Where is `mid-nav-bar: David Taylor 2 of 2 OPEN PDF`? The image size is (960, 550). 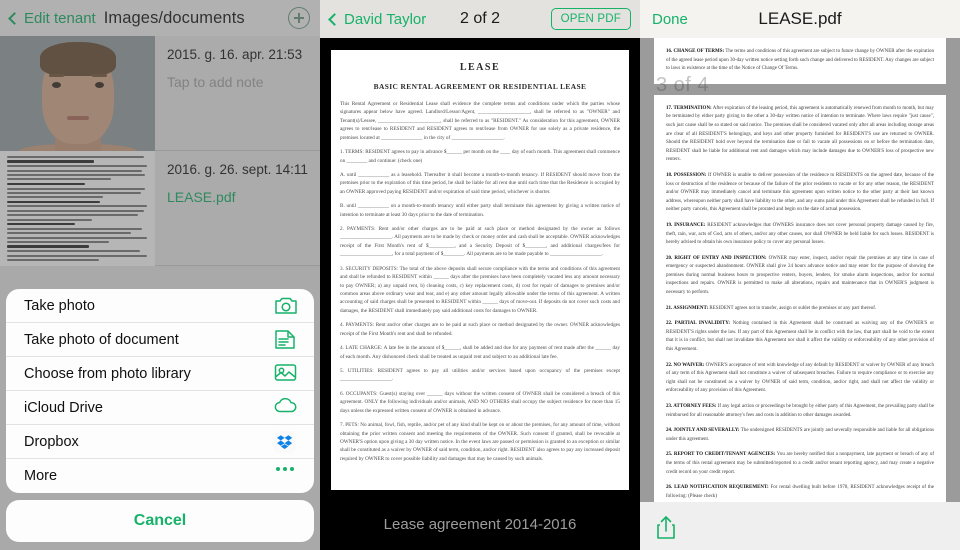 mid-nav-bar: David Taylor 2 of 2 OPEN PDF is located at coordinates (480, 19).